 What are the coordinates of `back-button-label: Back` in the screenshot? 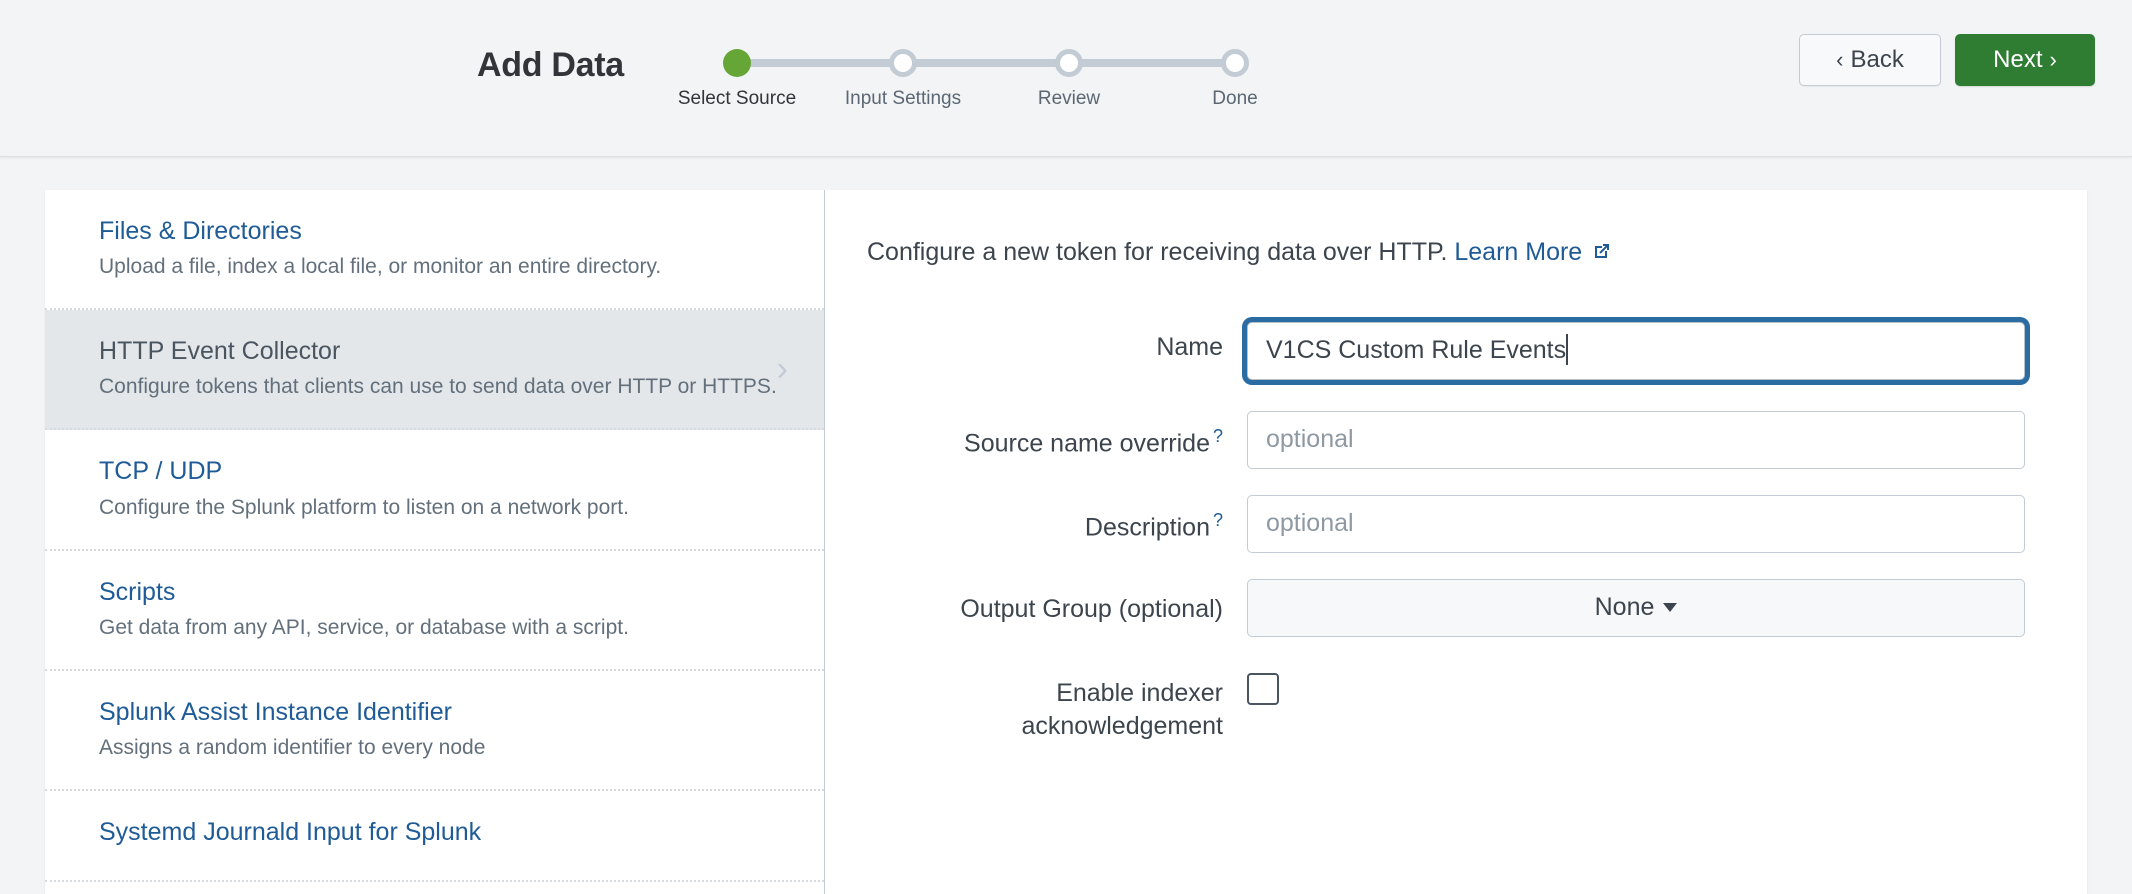 It's located at (1877, 59).